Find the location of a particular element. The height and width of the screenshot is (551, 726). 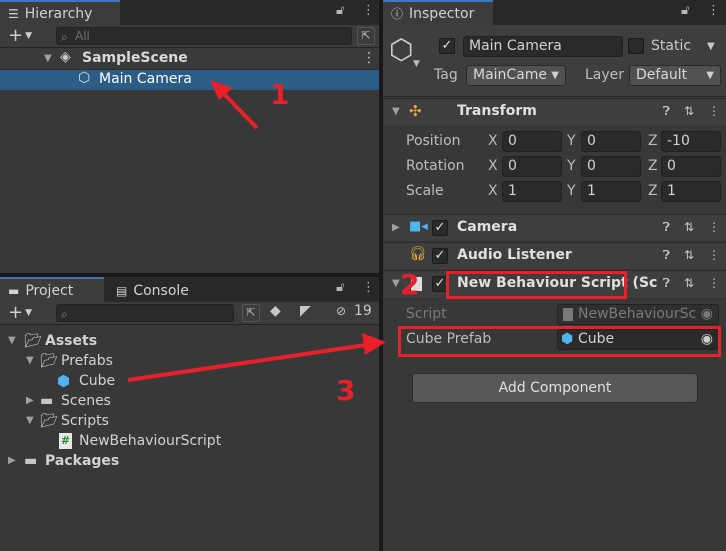

annotation-number-2: 2 is located at coordinates (410, 284).